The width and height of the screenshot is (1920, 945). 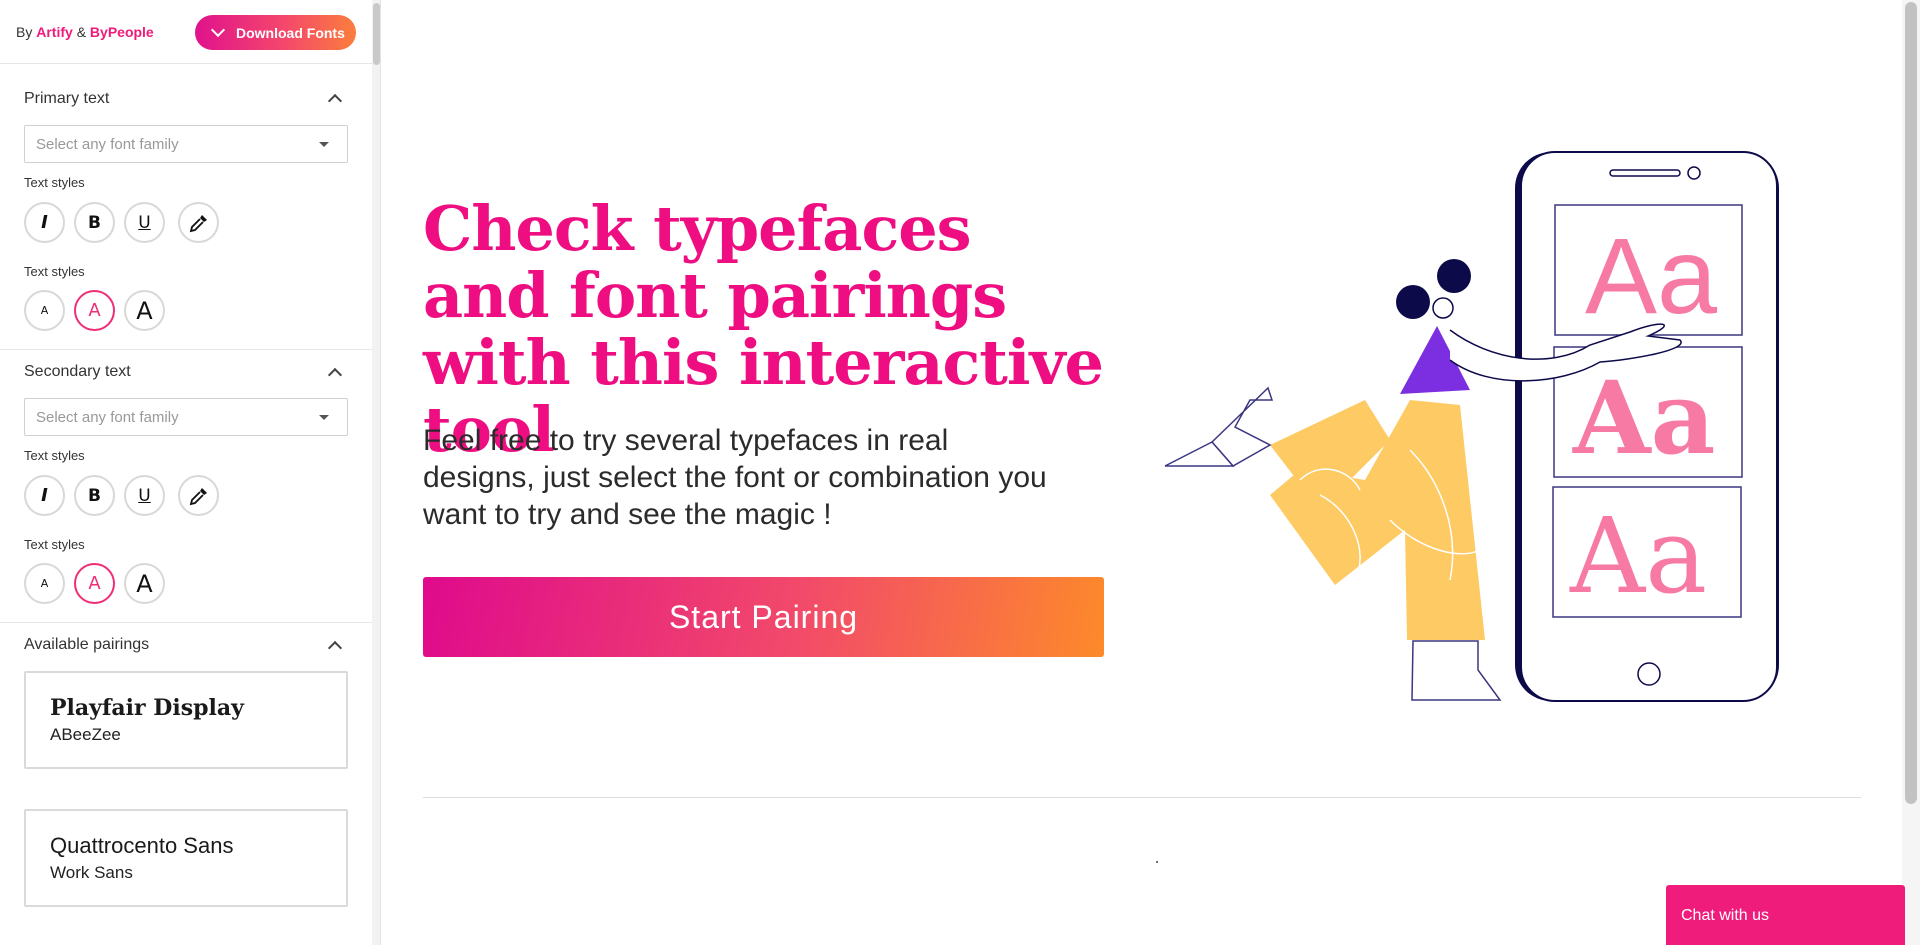 What do you see at coordinates (1142, 797) in the screenshot?
I see `content-divider` at bounding box center [1142, 797].